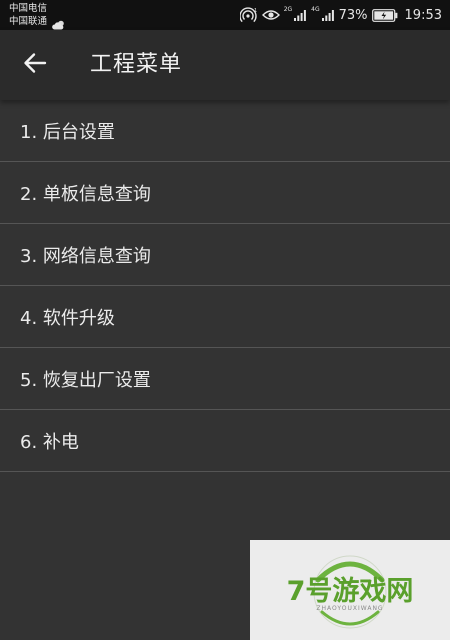 This screenshot has height=640, width=450. What do you see at coordinates (67, 318) in the screenshot?
I see `menu-item-label: 4. 软件升级` at bounding box center [67, 318].